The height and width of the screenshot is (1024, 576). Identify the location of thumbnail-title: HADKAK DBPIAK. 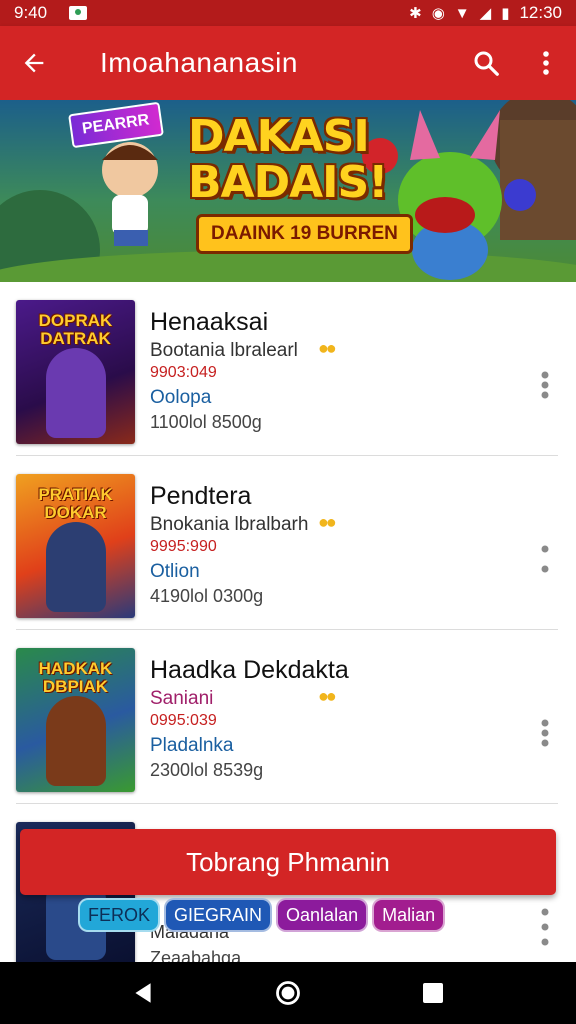
(75, 677).